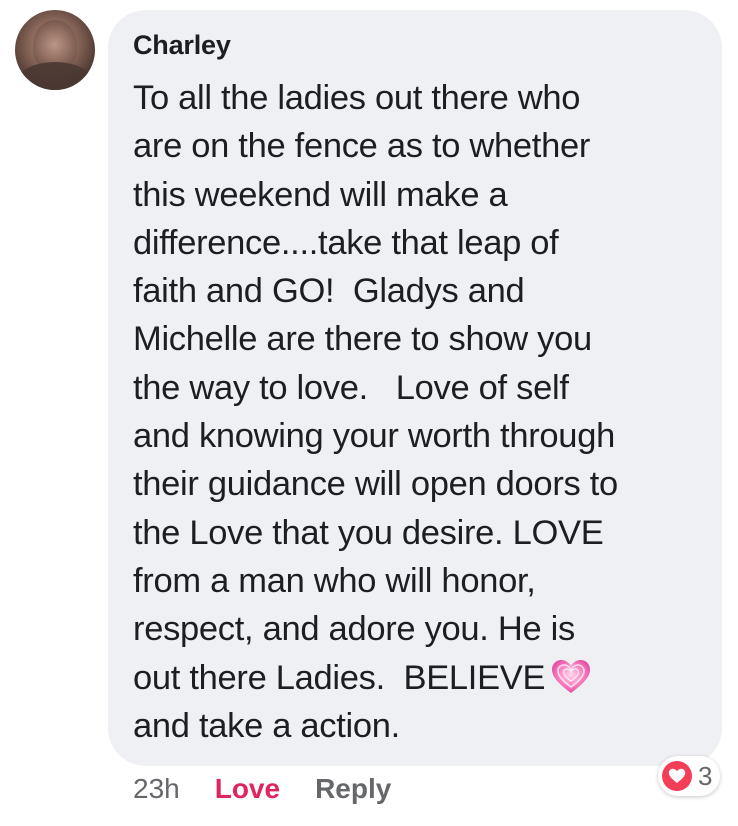 The width and height of the screenshot is (738, 826). Describe the element at coordinates (571, 677) in the screenshot. I see `pink-heart-emoji-icon` at that location.